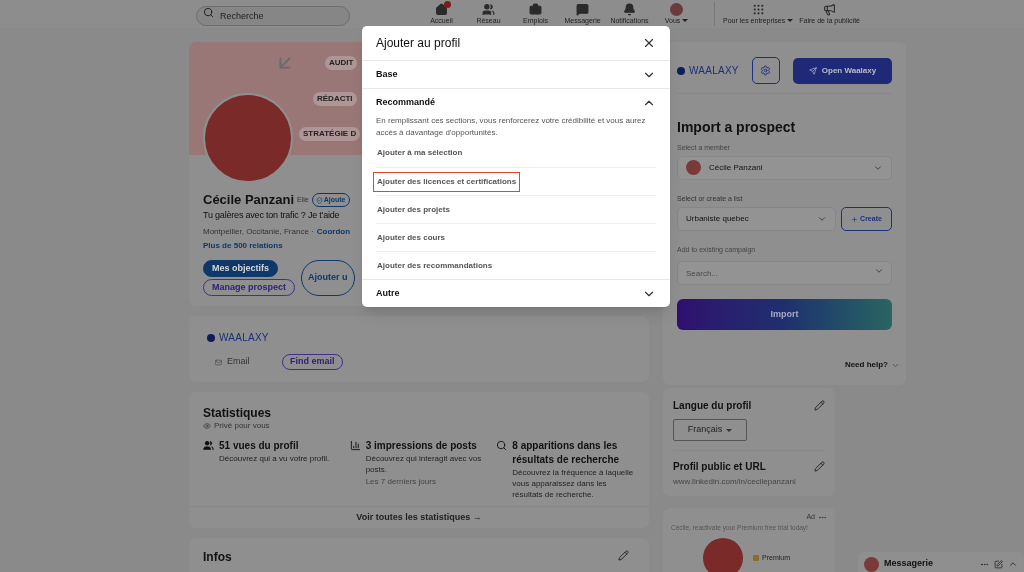 This screenshot has width=1024, height=572. I want to click on member-select: Cécile Panzani, so click(784, 167).